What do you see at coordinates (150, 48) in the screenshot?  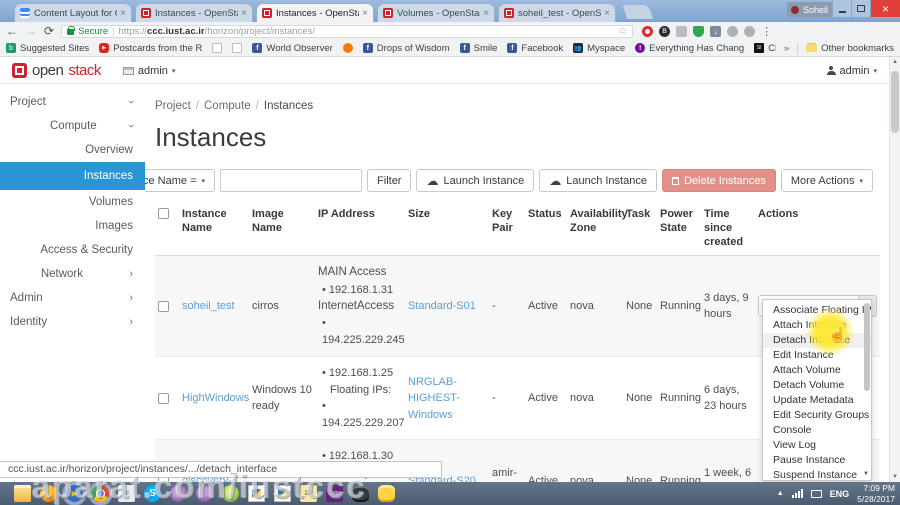 I see `bookmark-item-1: Postcards from the R` at bounding box center [150, 48].